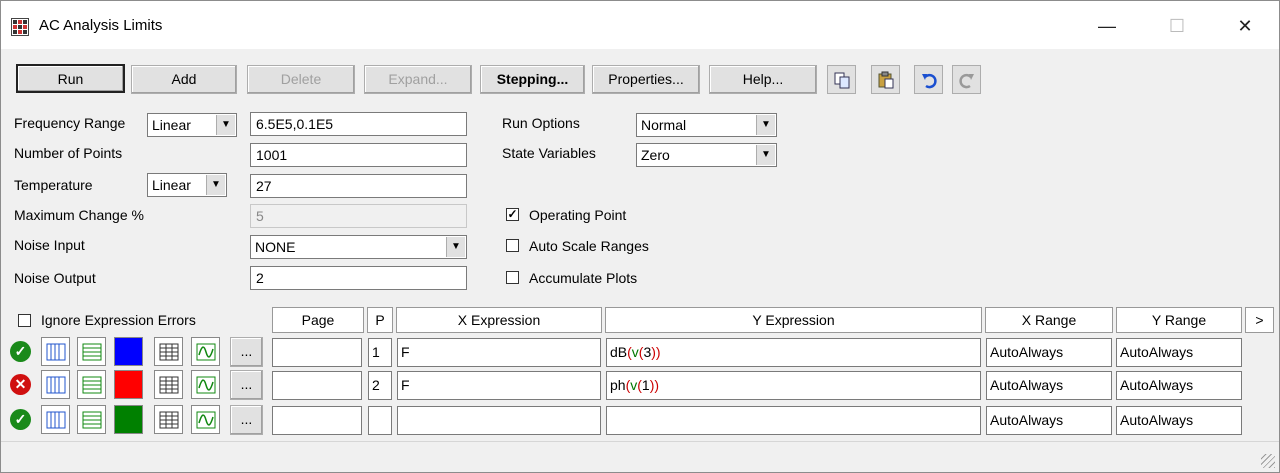  What do you see at coordinates (619, 352) in the screenshot?
I see `y-expression-function: dB` at bounding box center [619, 352].